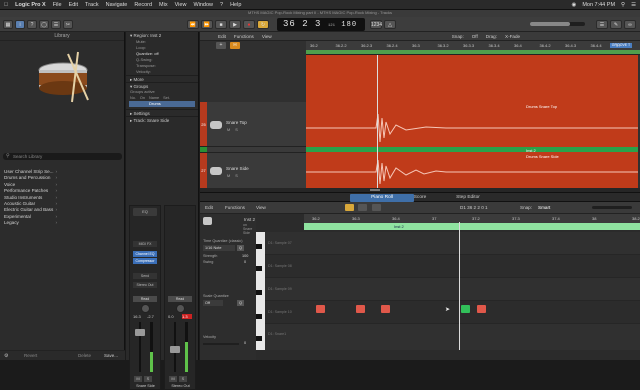  What do you see at coordinates (219, 248) in the screenshot?
I see `time-quantize-select: 1/16 Note` at bounding box center [219, 248].